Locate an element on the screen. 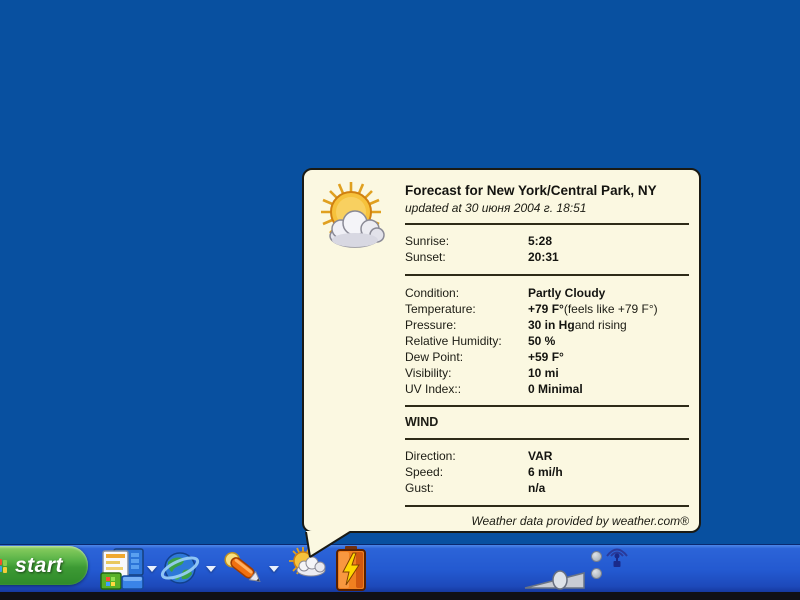  weather-row: Speed: 6 mi/h is located at coordinates (484, 472).